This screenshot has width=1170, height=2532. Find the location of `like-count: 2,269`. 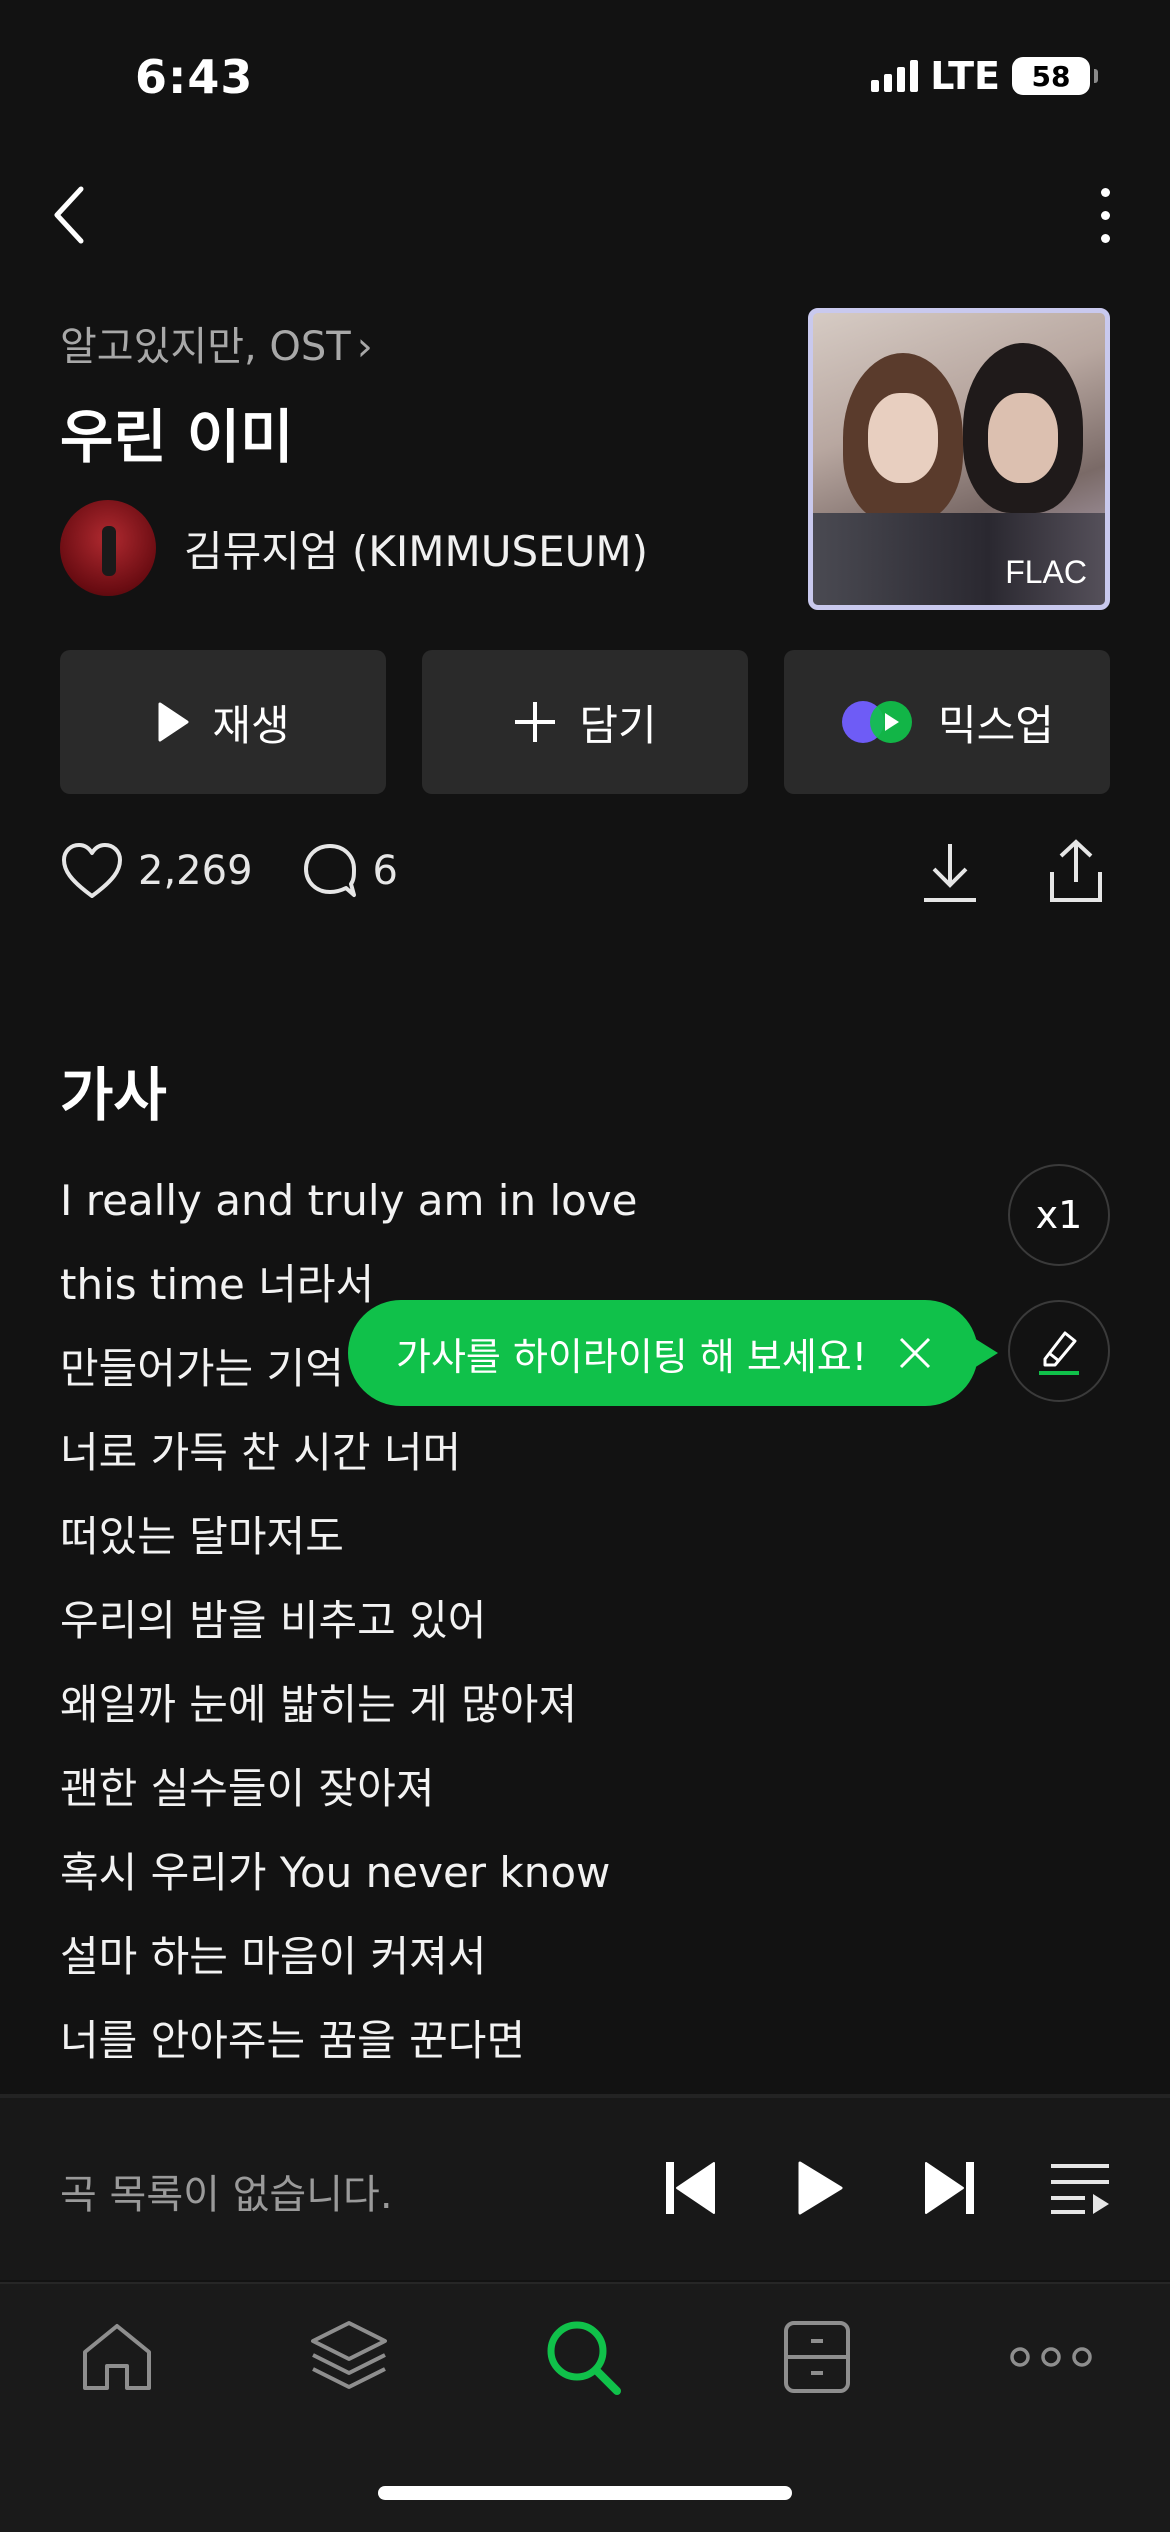

like-count: 2,269 is located at coordinates (195, 871).